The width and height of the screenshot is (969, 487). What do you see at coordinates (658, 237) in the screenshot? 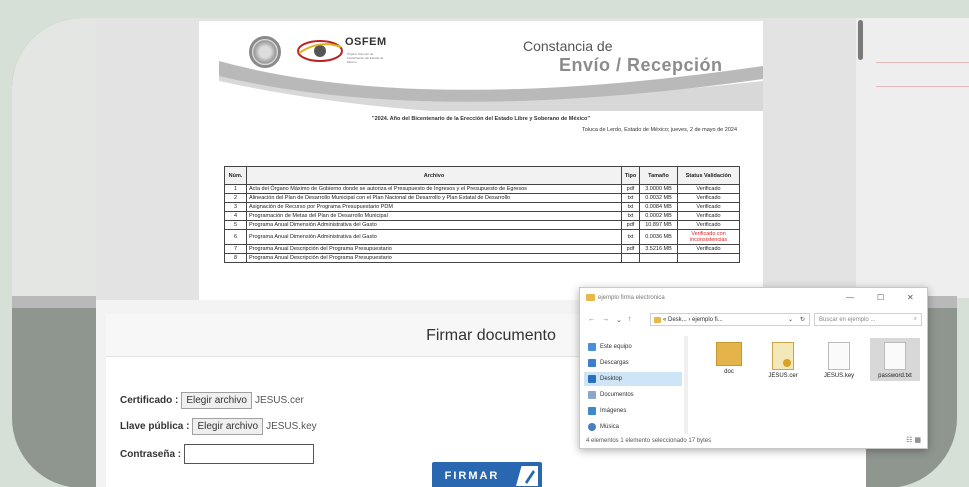
I see `cell-tamano: 0.0036 MB` at bounding box center [658, 237].